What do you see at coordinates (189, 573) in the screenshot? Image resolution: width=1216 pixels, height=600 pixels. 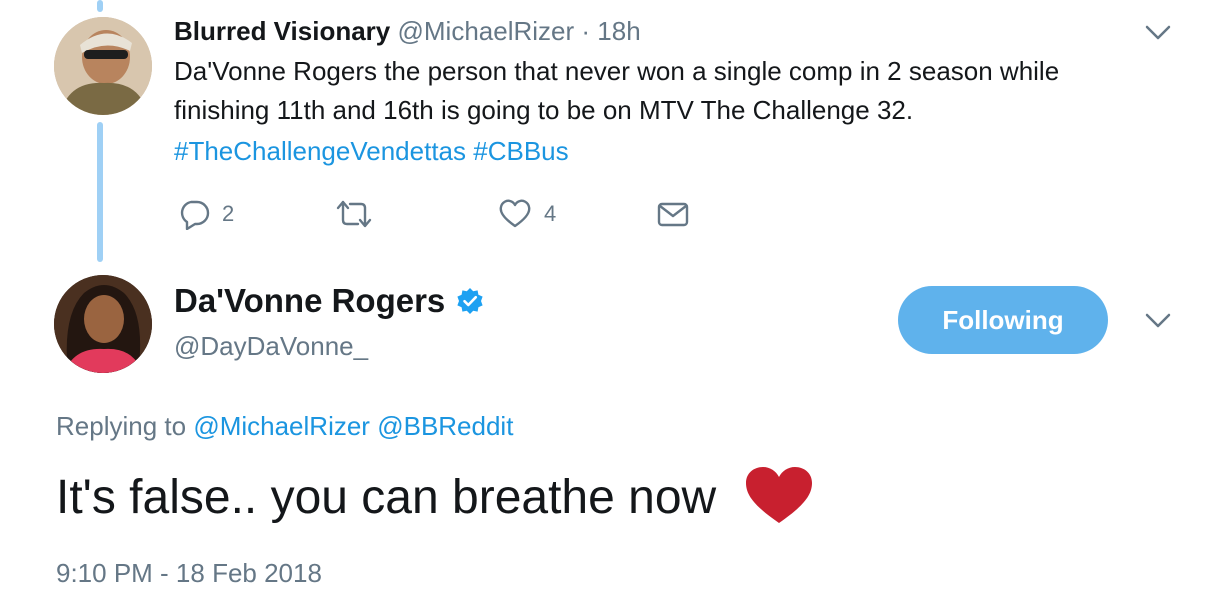 I see `tweet-timestamp: 9:10 PM - 18 Feb 2018` at bounding box center [189, 573].